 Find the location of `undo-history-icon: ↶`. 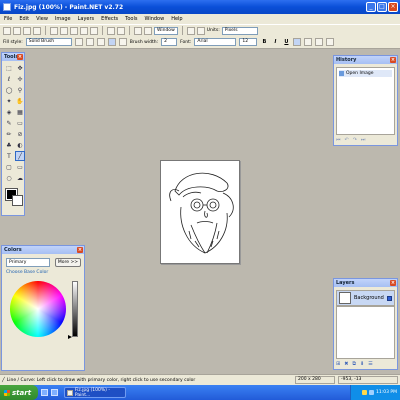

undo-history-icon: ↶ is located at coordinates (347, 140).